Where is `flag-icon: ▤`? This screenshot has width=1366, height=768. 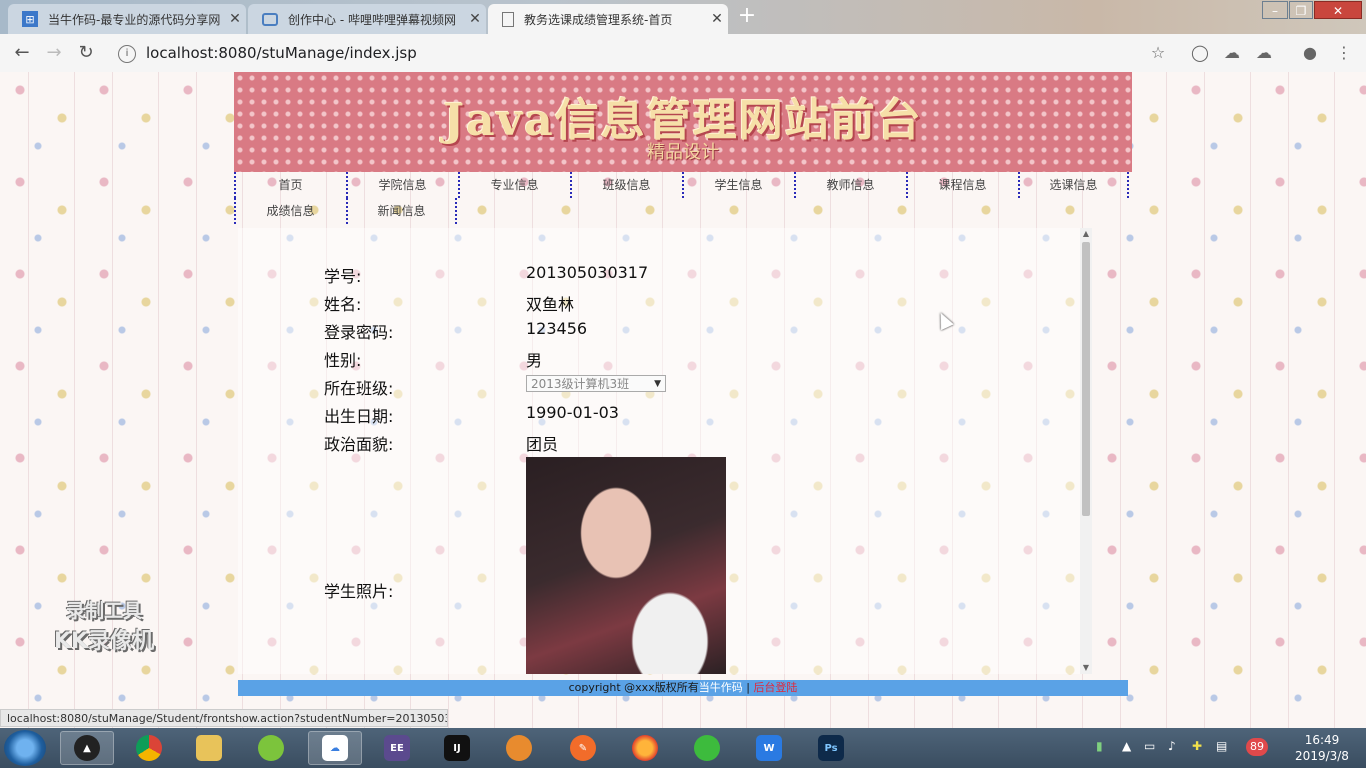
flag-icon: ▤ is located at coordinates (1221, 746).